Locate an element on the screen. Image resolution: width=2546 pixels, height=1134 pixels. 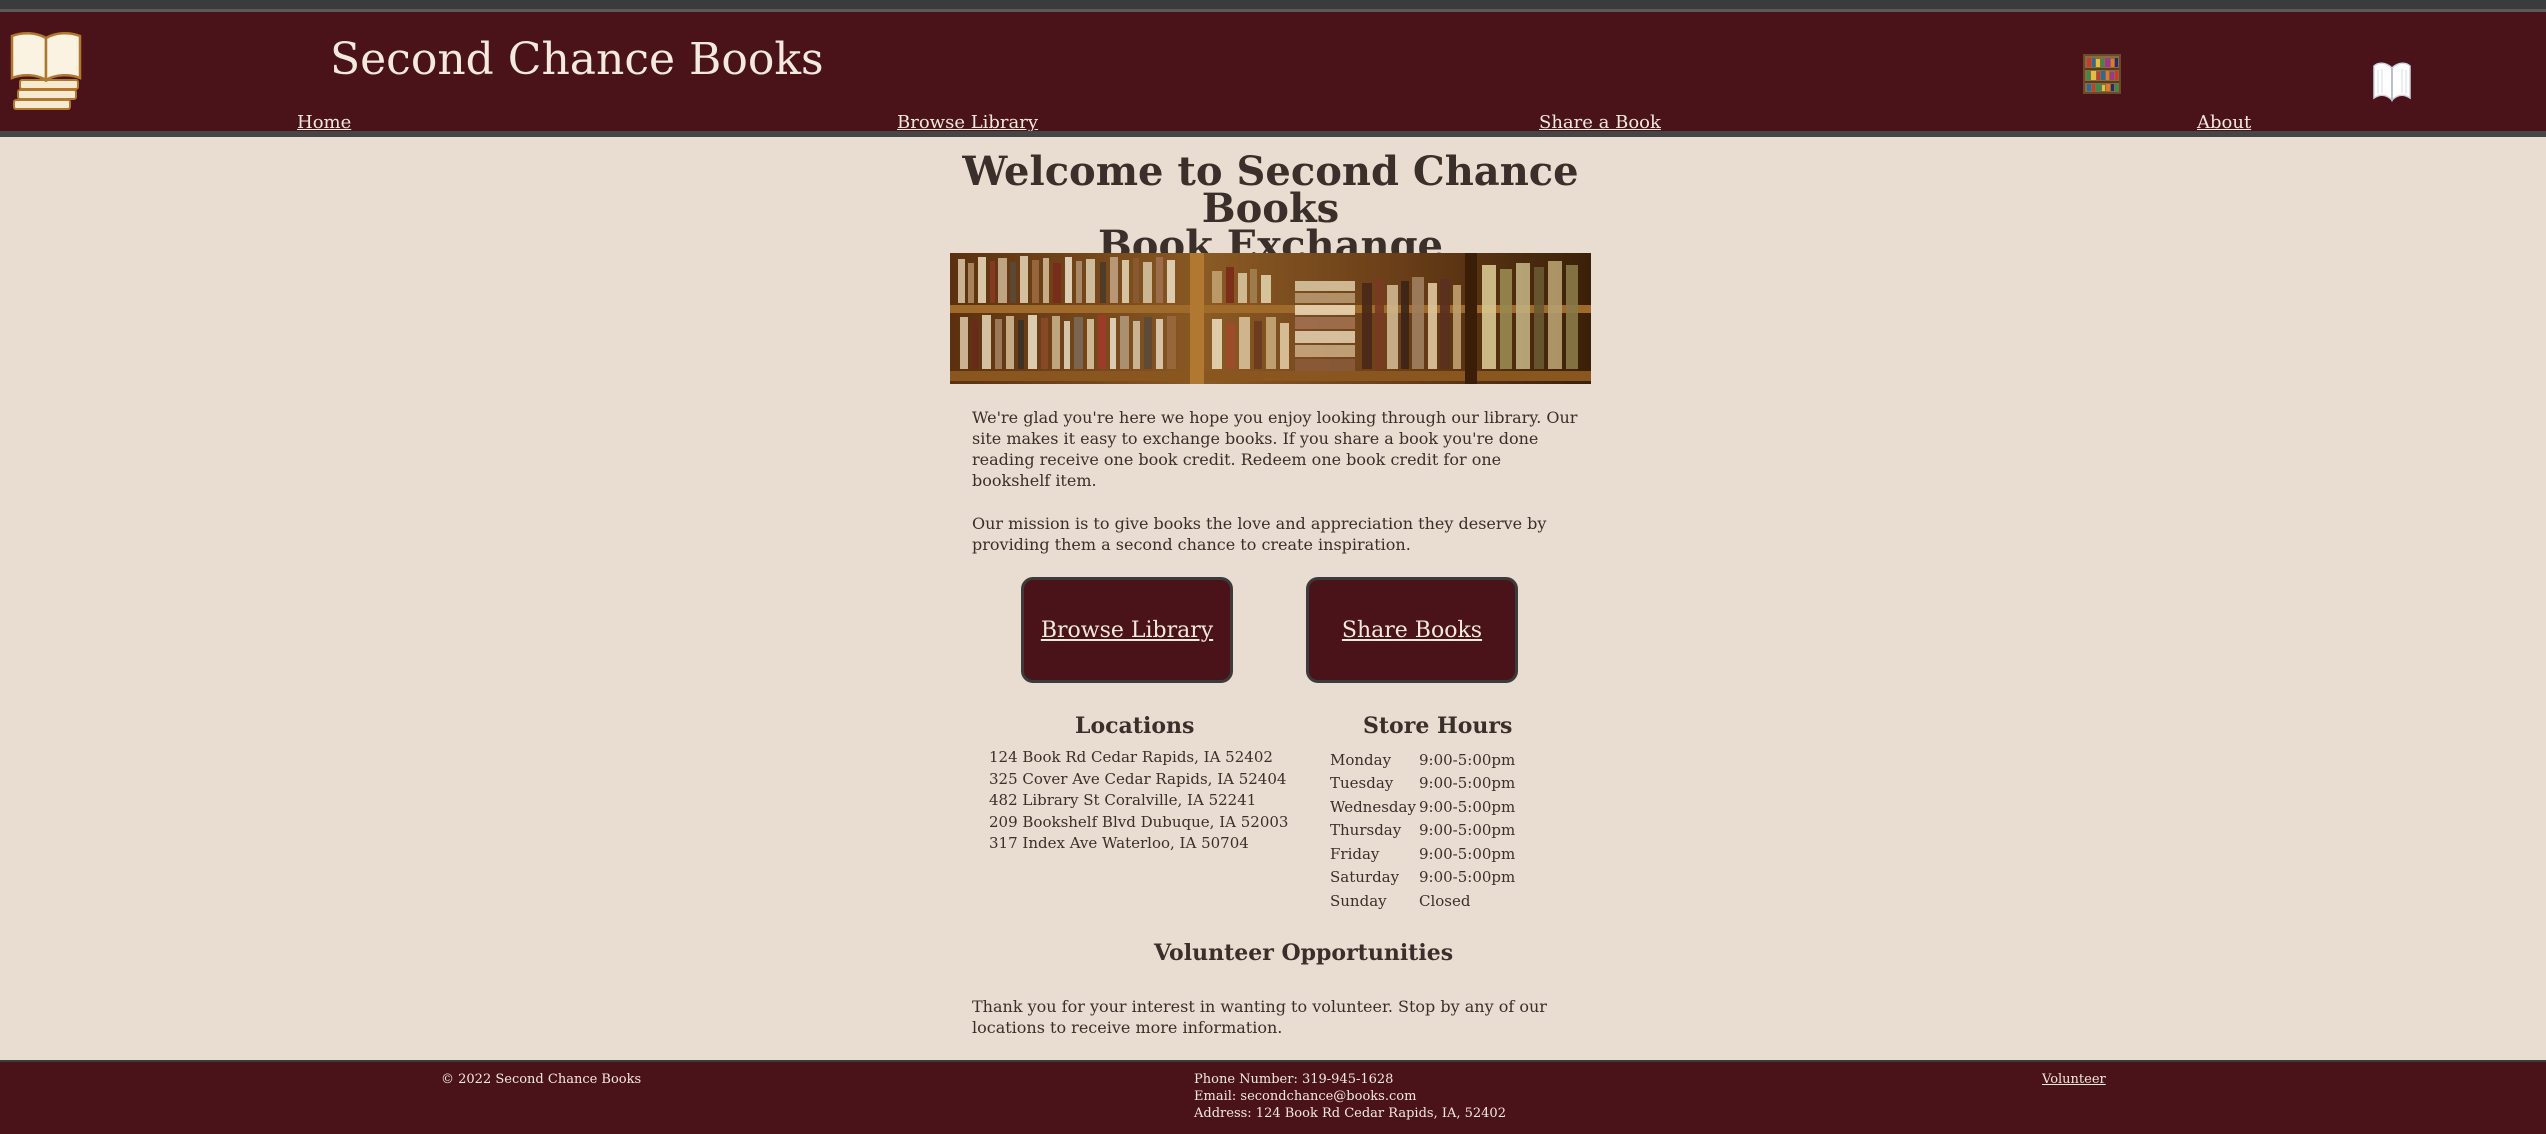
hours-row: Tuesday 9:00-5:00pm is located at coordinates (1422, 784).